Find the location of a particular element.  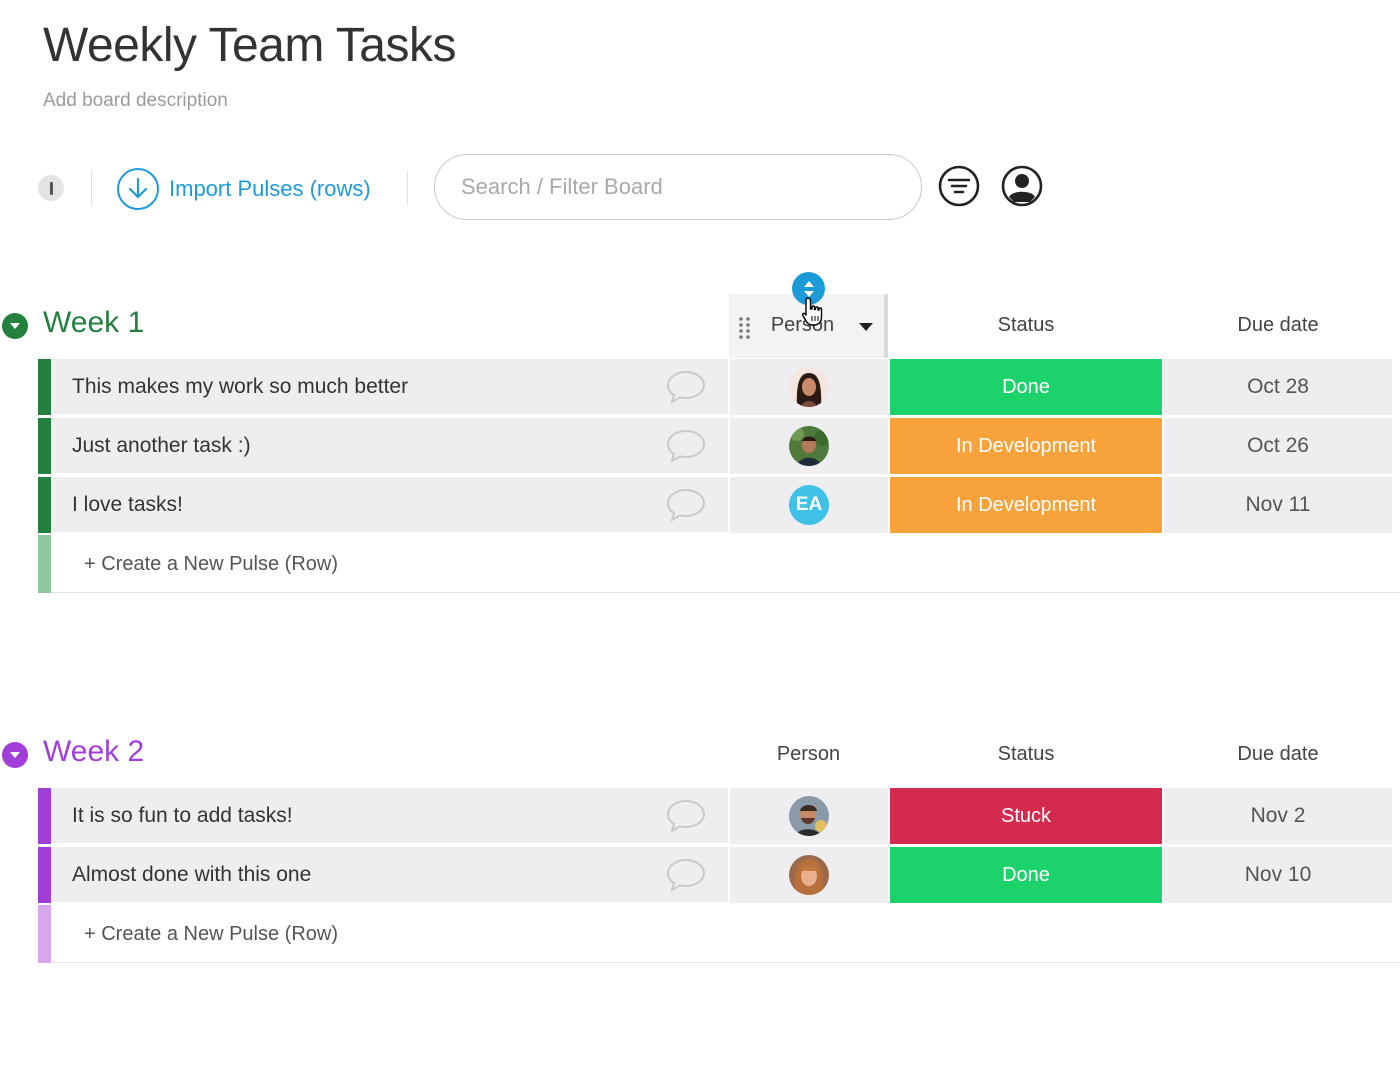

person-filter-icon is located at coordinates (1022, 186).